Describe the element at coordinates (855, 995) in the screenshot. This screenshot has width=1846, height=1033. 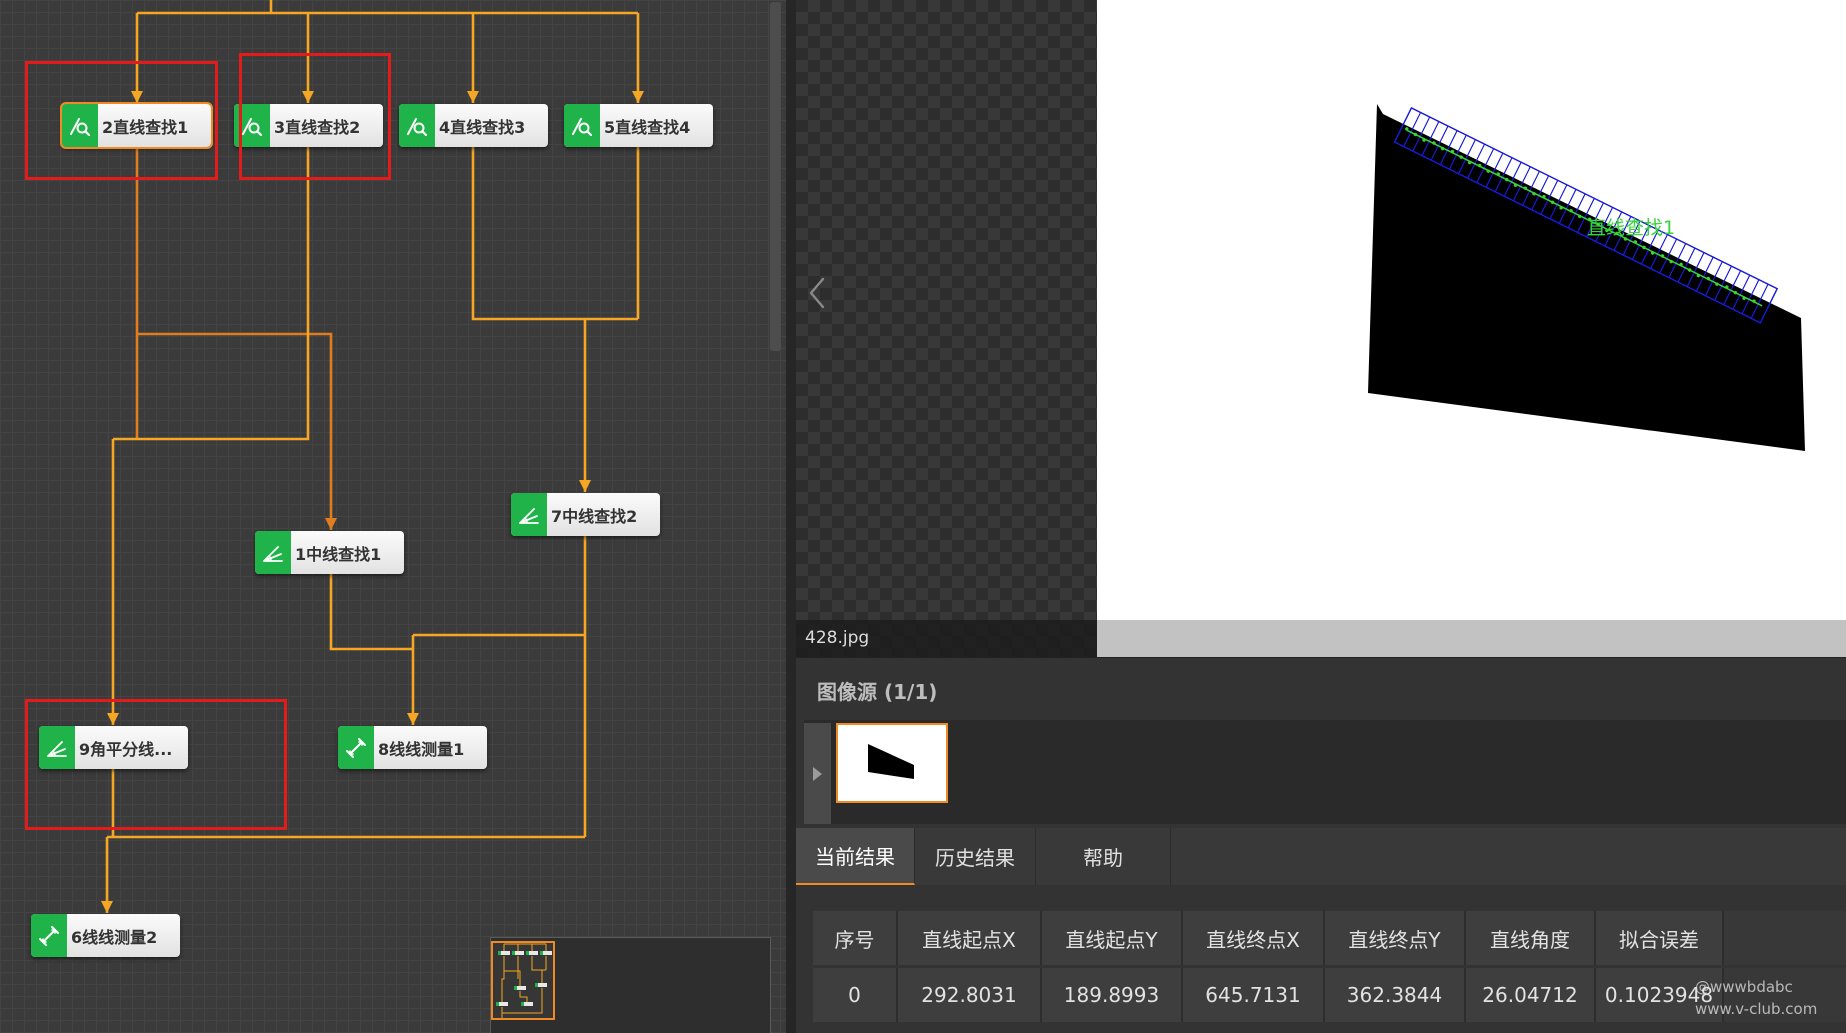
I see `table-cell: 0` at that location.